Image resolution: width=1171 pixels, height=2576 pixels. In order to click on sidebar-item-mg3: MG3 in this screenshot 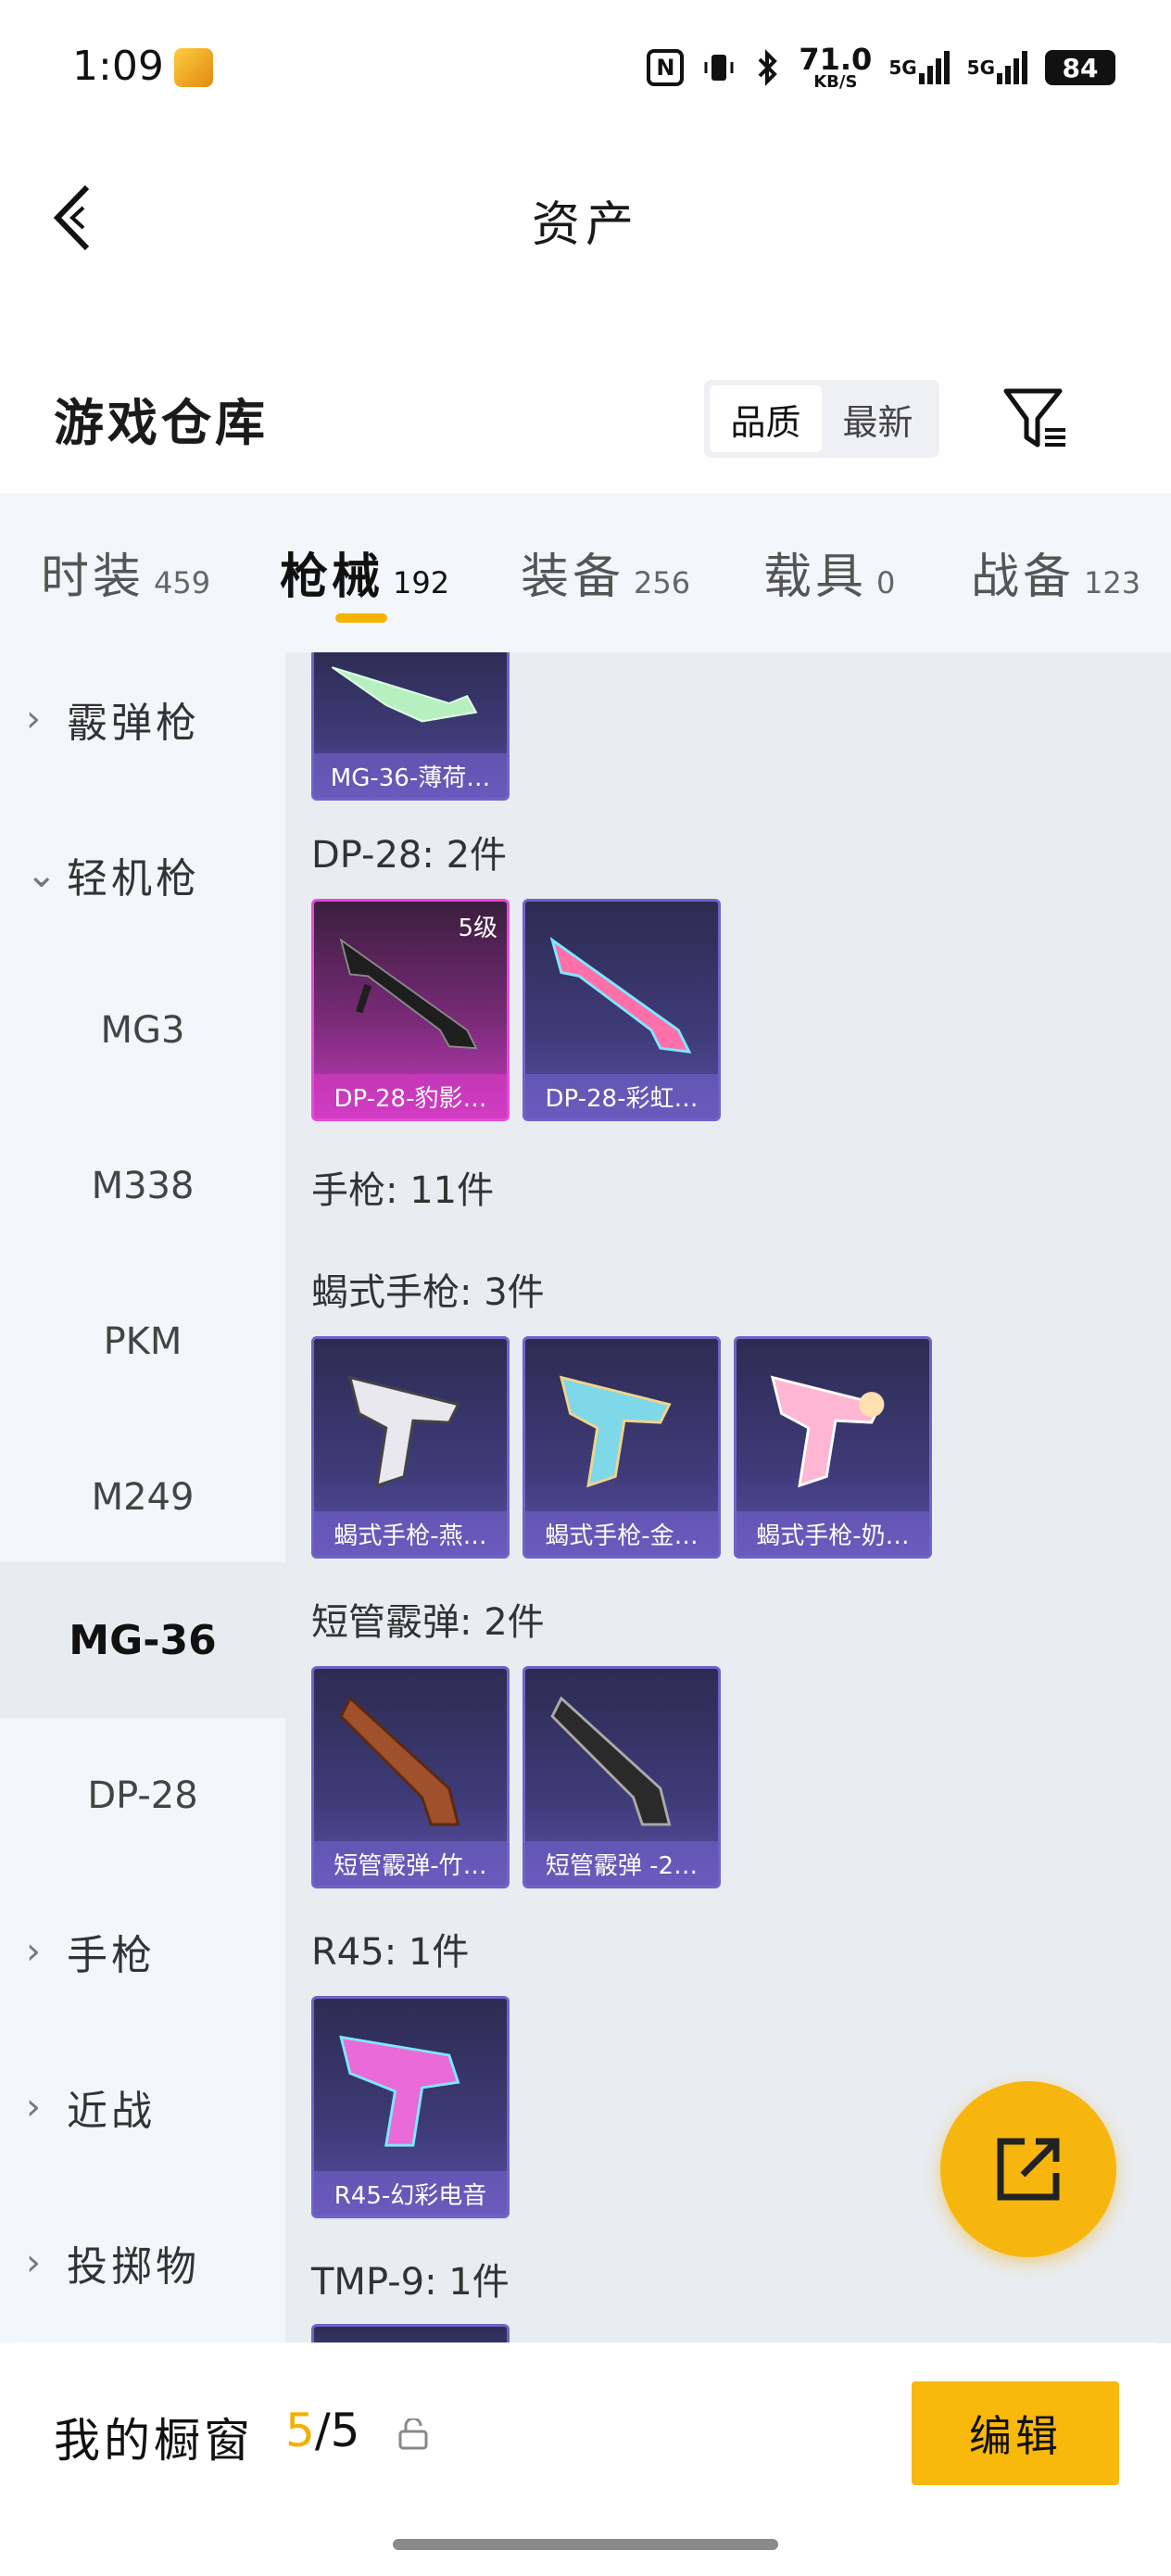, I will do `click(142, 1031)`.